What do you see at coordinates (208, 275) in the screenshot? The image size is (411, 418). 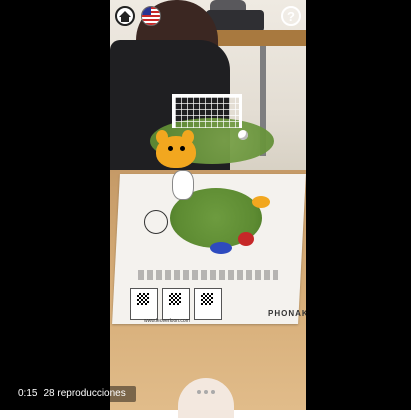 I see `sheet-text-lines` at bounding box center [208, 275].